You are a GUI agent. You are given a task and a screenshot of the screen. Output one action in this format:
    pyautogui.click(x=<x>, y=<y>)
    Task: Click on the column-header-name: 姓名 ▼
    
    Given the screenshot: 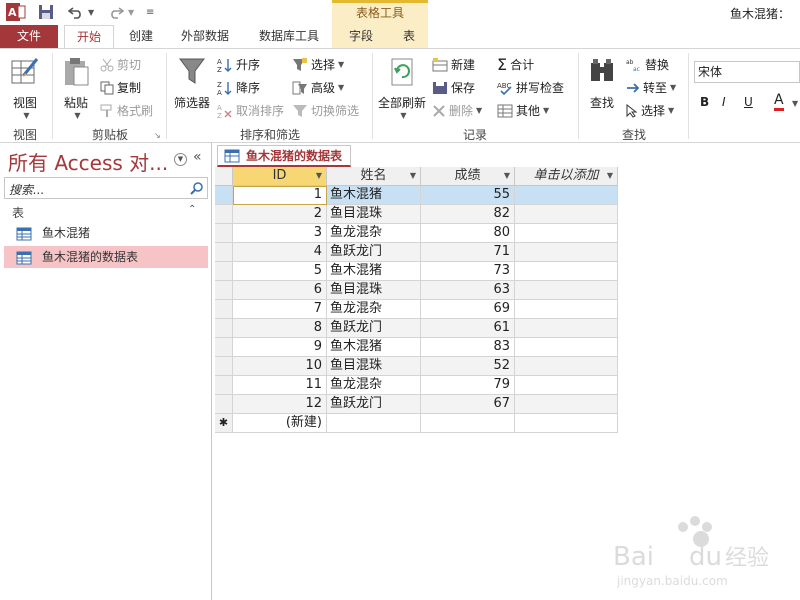 What is the action you would take?
    pyautogui.click(x=374, y=176)
    